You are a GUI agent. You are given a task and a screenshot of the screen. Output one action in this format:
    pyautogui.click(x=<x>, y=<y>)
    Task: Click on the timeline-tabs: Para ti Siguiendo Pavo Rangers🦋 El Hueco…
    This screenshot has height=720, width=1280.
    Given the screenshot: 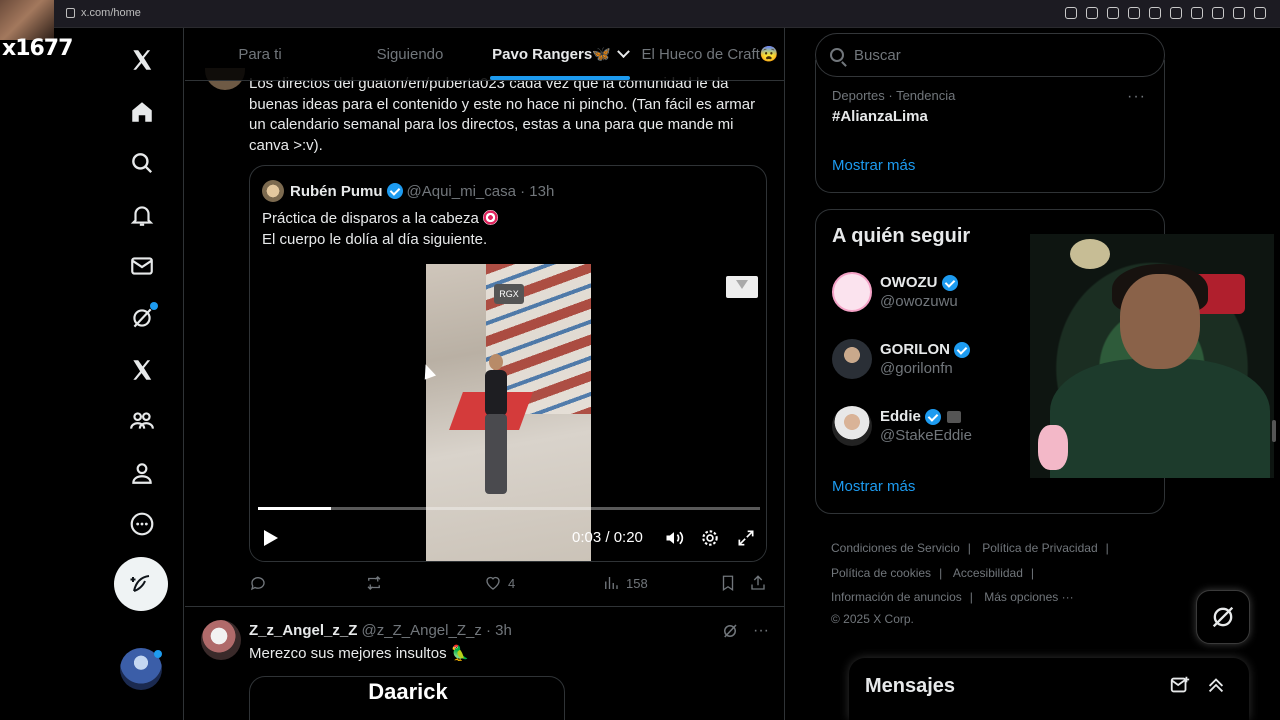 What is the action you would take?
    pyautogui.click(x=484, y=54)
    